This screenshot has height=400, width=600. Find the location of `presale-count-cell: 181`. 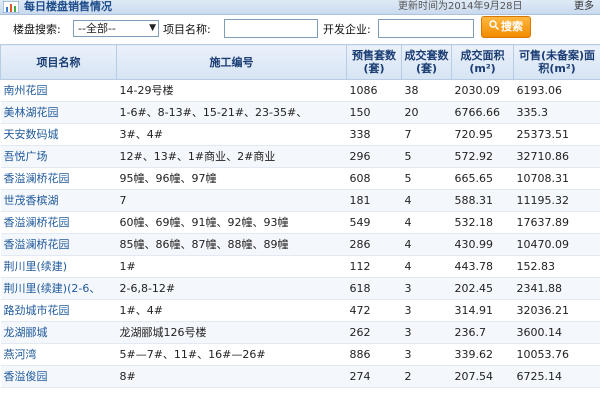

presale-count-cell: 181 is located at coordinates (374, 200).